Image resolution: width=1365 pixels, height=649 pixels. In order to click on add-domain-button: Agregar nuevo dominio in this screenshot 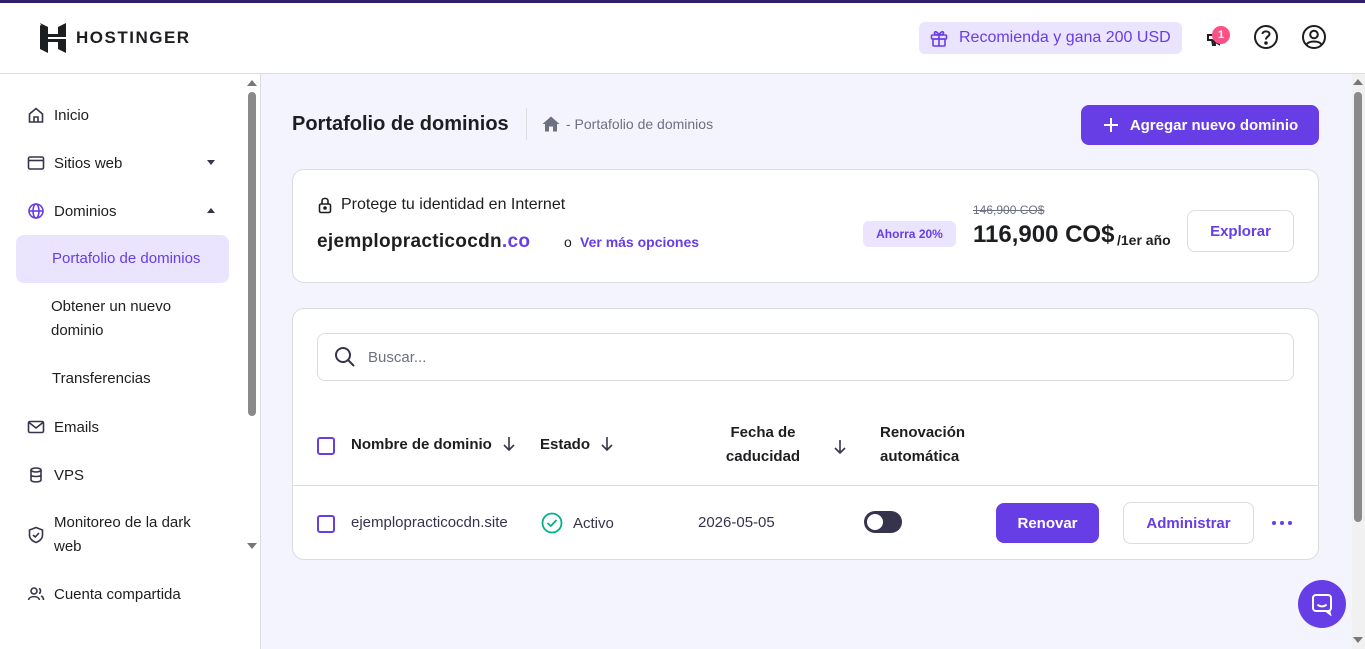, I will do `click(1200, 125)`.